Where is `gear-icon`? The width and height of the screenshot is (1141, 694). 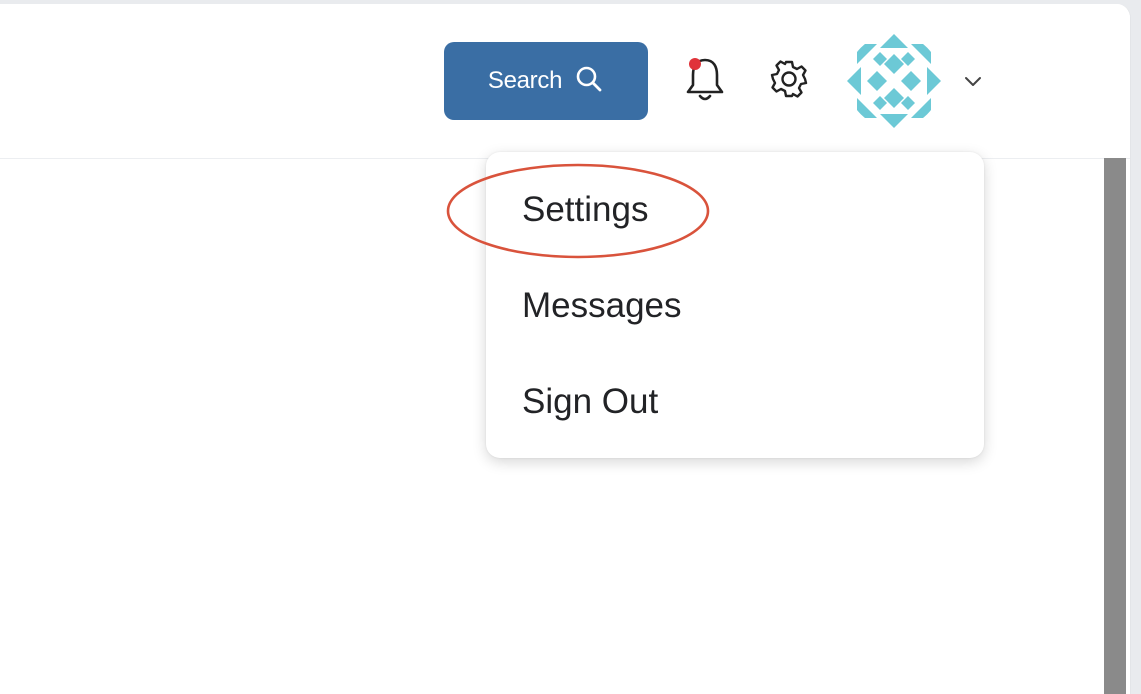 gear-icon is located at coordinates (789, 81).